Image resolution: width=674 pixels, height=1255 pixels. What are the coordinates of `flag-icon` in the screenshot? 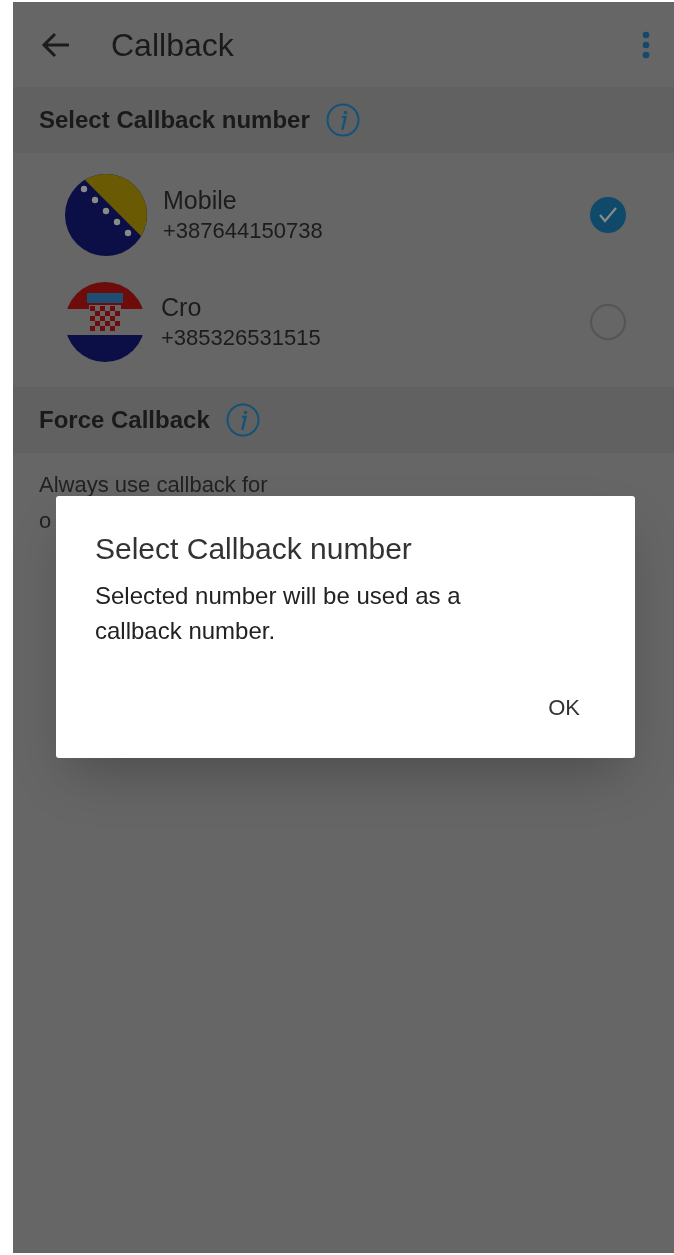 It's located at (105, 321).